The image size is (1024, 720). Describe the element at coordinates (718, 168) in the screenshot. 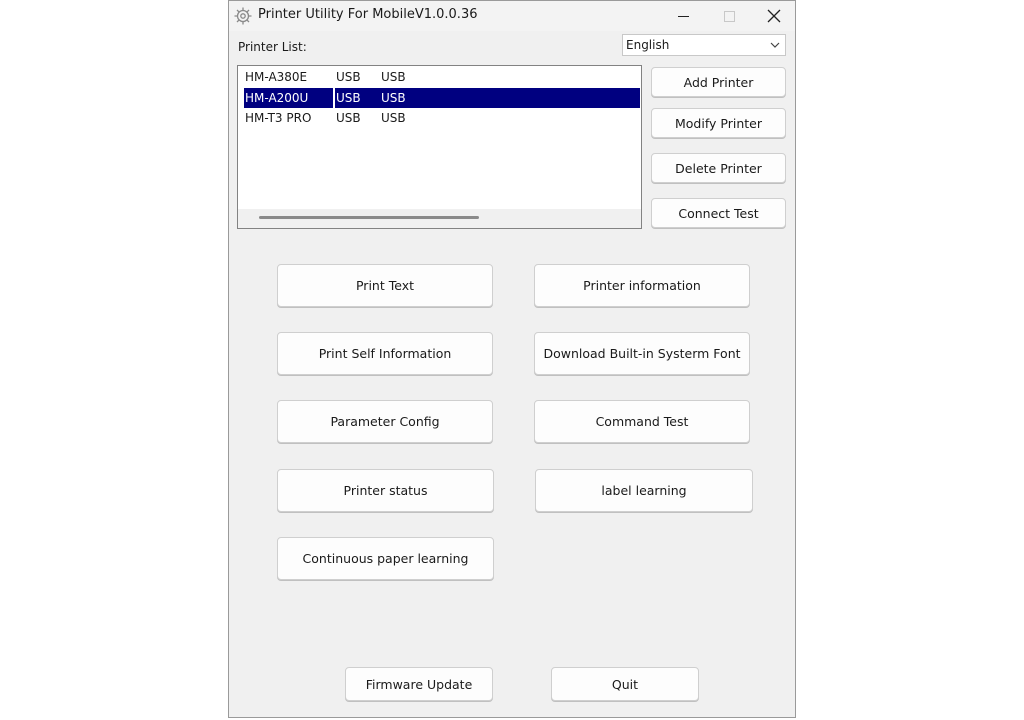

I see `delete-printer-button: Delete Printer` at that location.